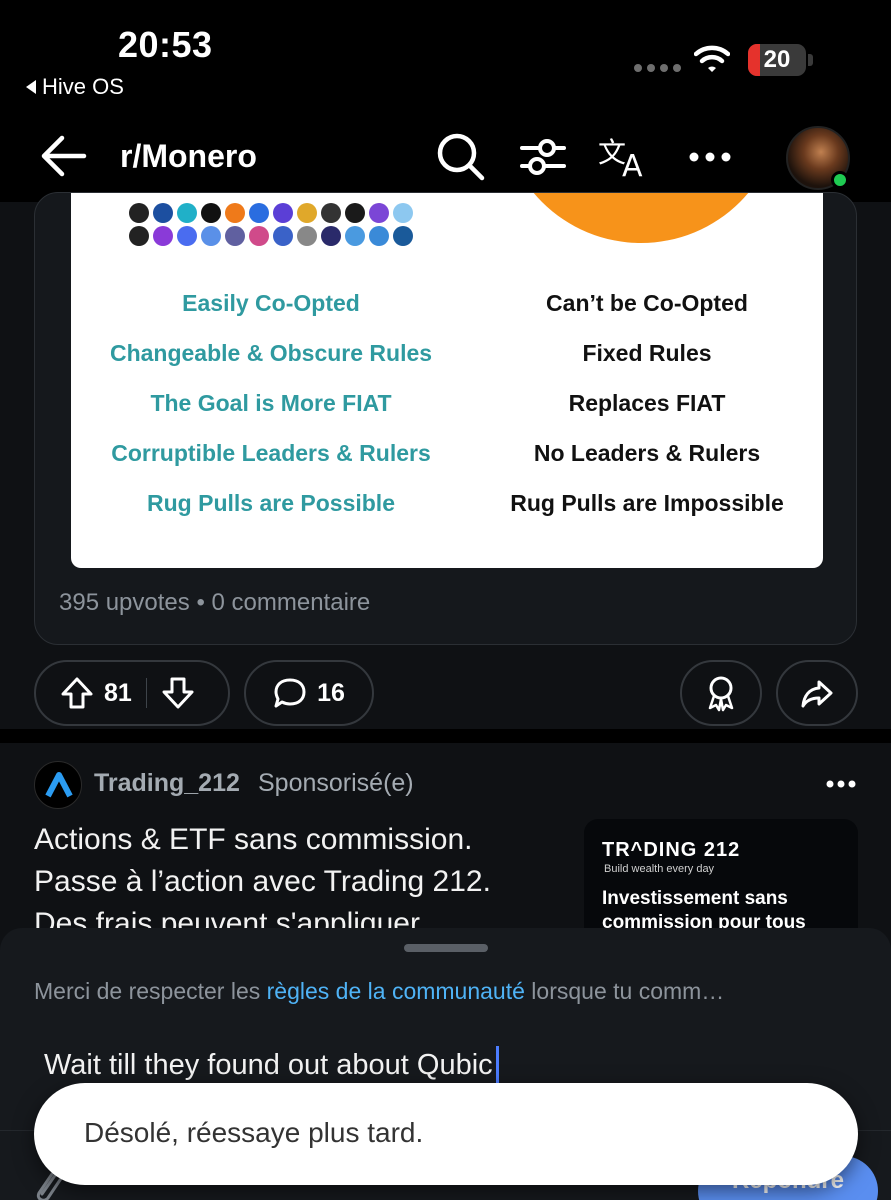 The width and height of the screenshot is (891, 1200). I want to click on award-button, so click(721, 693).